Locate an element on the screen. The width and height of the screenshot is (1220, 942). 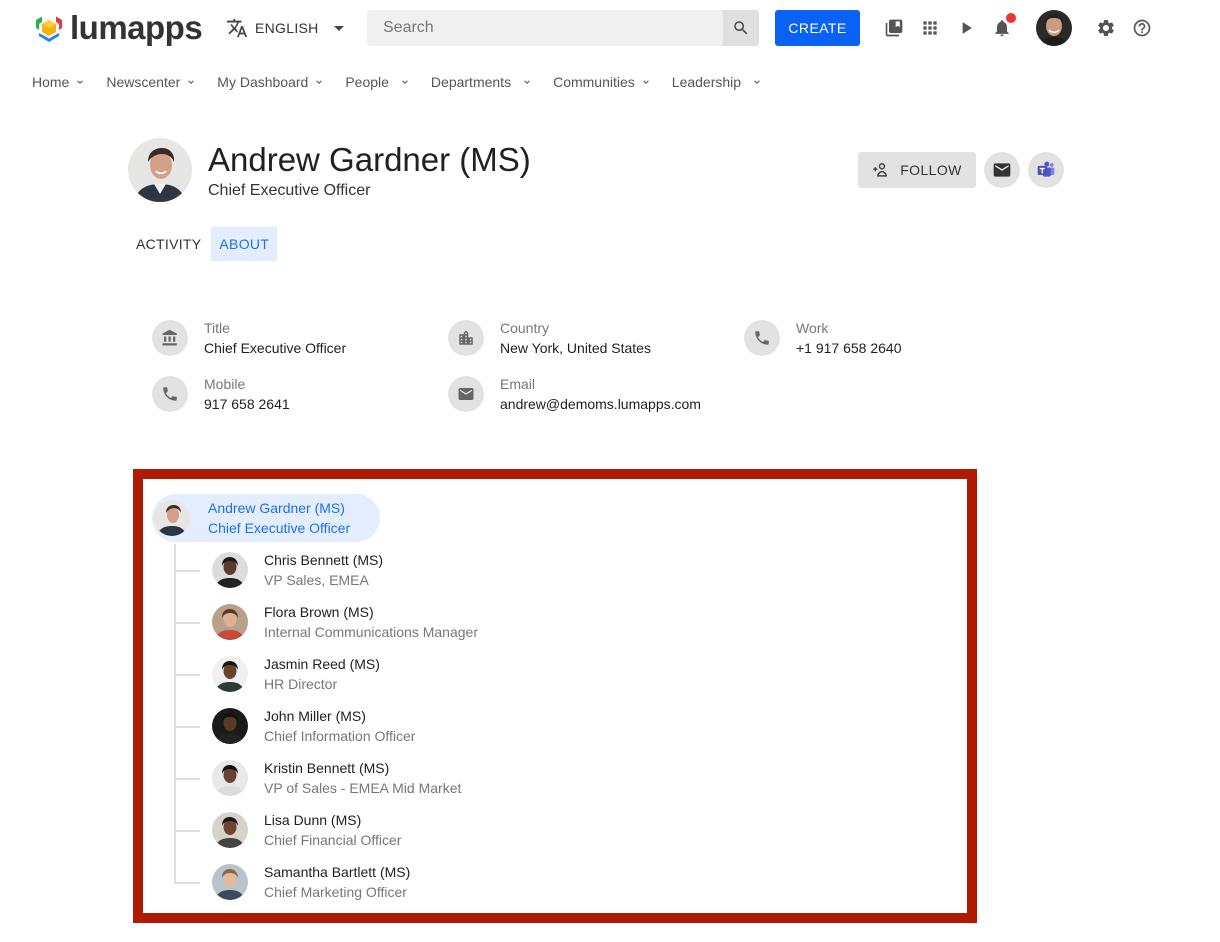
field-value: 917 658 2641 is located at coordinates (247, 404).